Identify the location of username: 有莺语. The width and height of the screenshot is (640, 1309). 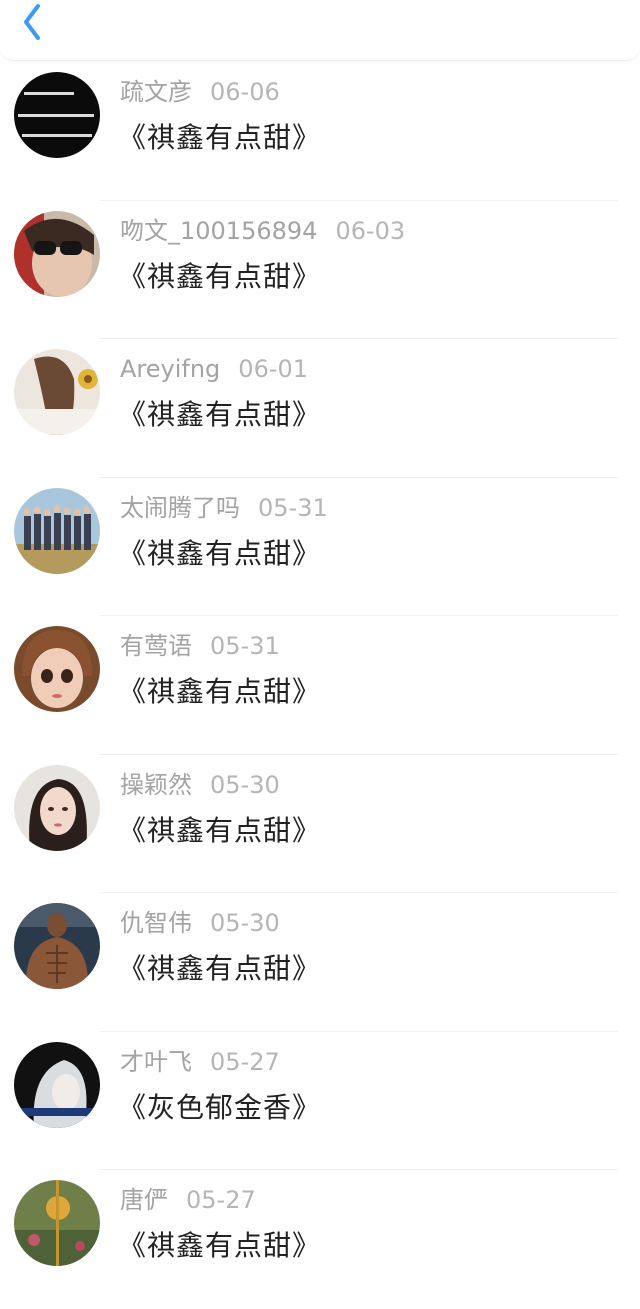
(156, 646).